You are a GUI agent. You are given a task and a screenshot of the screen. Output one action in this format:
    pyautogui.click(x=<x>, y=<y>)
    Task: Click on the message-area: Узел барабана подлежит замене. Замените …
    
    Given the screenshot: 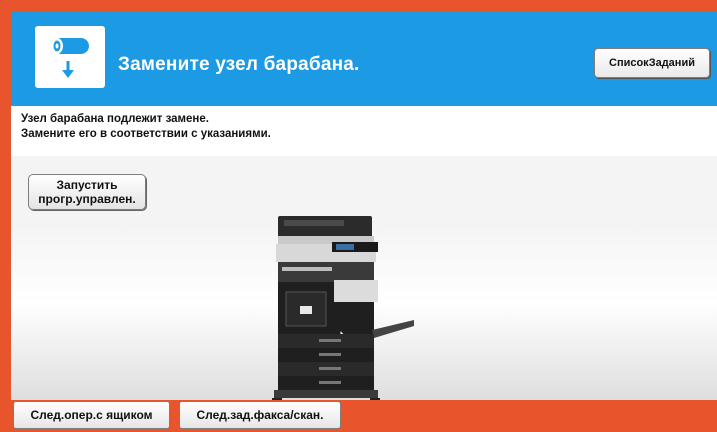 What is the action you would take?
    pyautogui.click(x=364, y=131)
    